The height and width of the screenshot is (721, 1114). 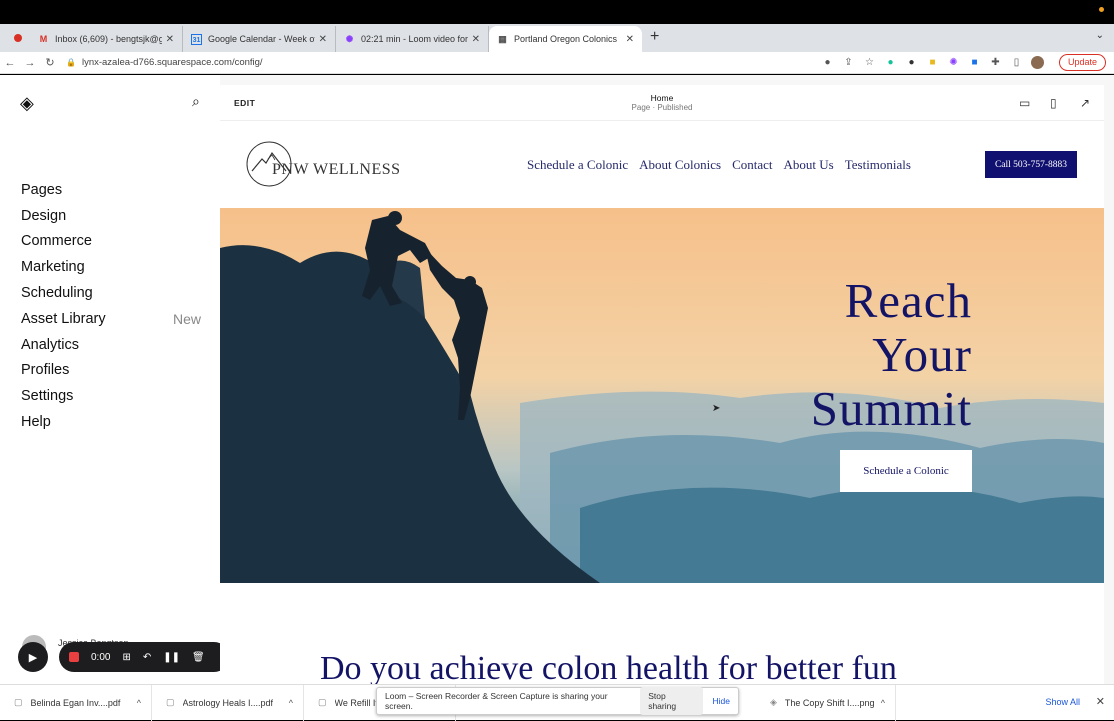 I want to click on undo-icon: ↶, so click(x=147, y=657).